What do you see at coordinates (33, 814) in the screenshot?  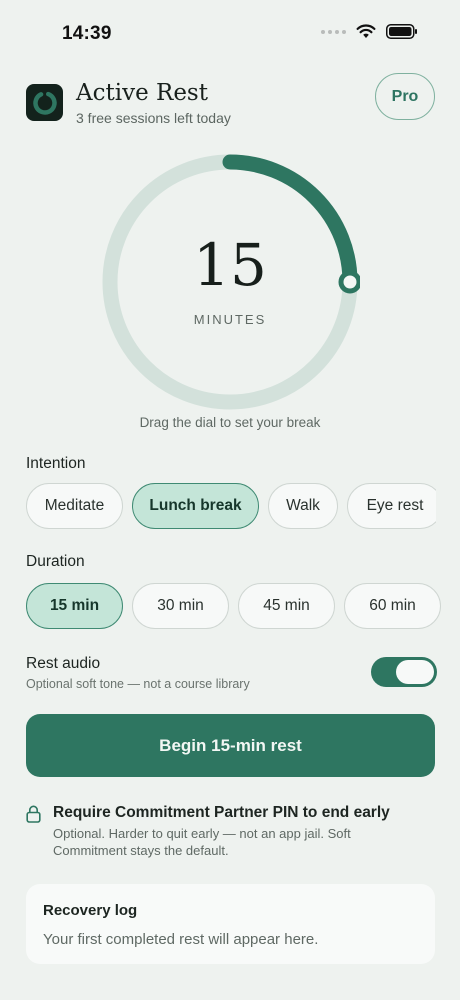 I see `lock-icon` at bounding box center [33, 814].